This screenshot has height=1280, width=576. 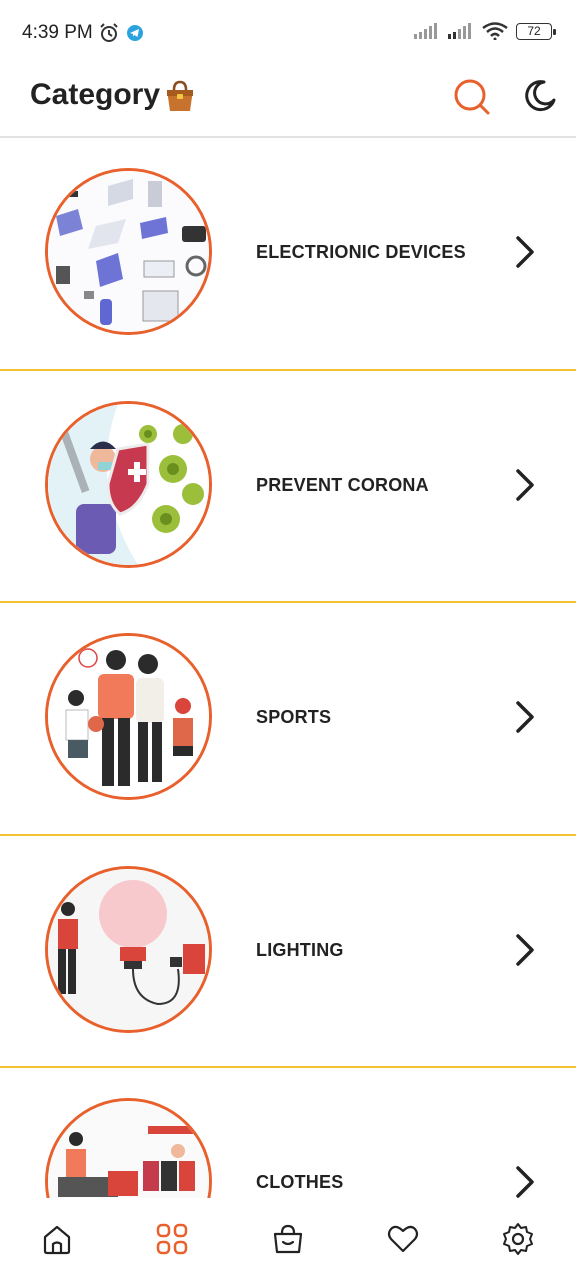 I want to click on category-label: LIGHTING, so click(x=300, y=949).